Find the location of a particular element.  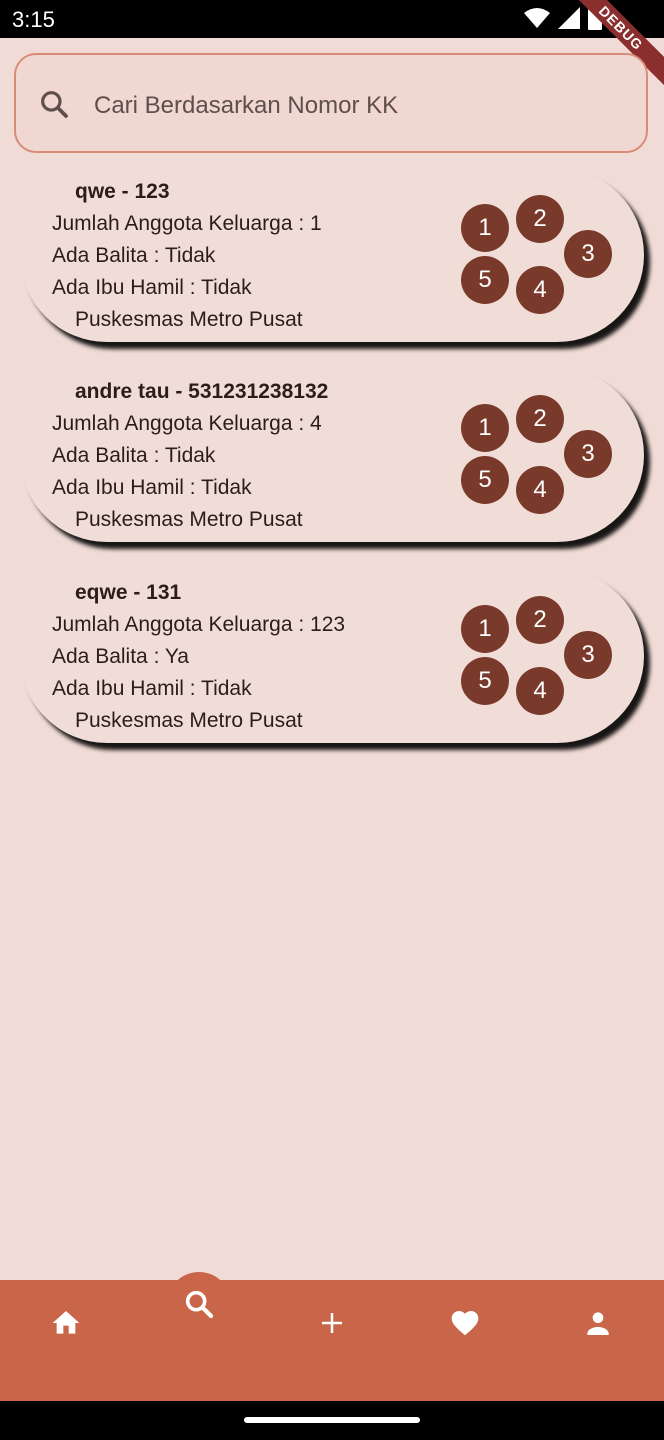

search-box is located at coordinates (331, 103).